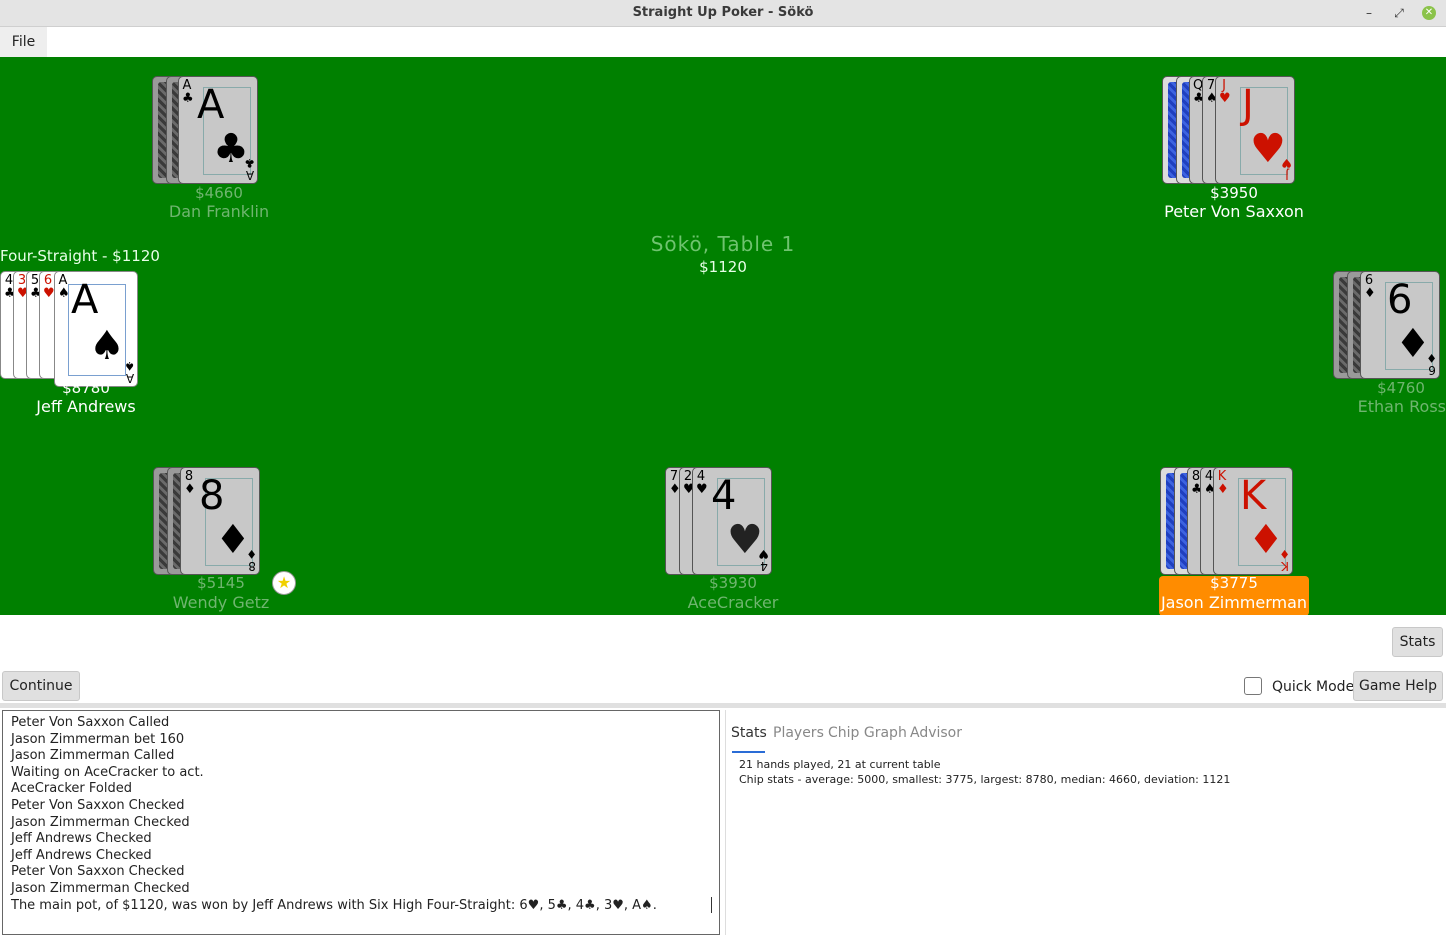 Image resolution: width=1446 pixels, height=935 pixels. What do you see at coordinates (218, 130) in the screenshot?
I see `card-dan-top: A ♣ A ♣ A ♣` at bounding box center [218, 130].